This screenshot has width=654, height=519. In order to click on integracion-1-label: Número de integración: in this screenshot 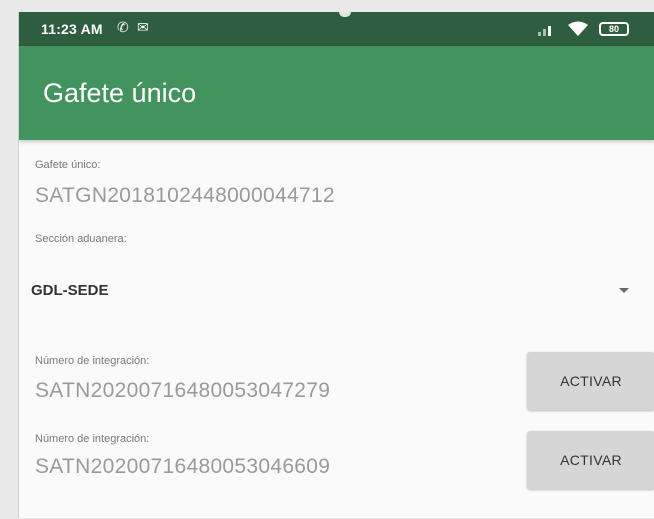, I will do `click(92, 361)`.